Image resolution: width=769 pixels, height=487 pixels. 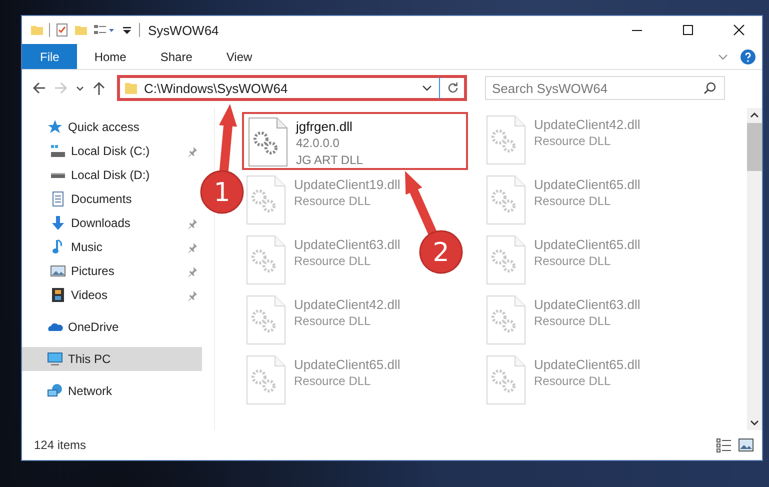 What do you see at coordinates (183, 30) in the screenshot?
I see `window-title: SysWOW64` at bounding box center [183, 30].